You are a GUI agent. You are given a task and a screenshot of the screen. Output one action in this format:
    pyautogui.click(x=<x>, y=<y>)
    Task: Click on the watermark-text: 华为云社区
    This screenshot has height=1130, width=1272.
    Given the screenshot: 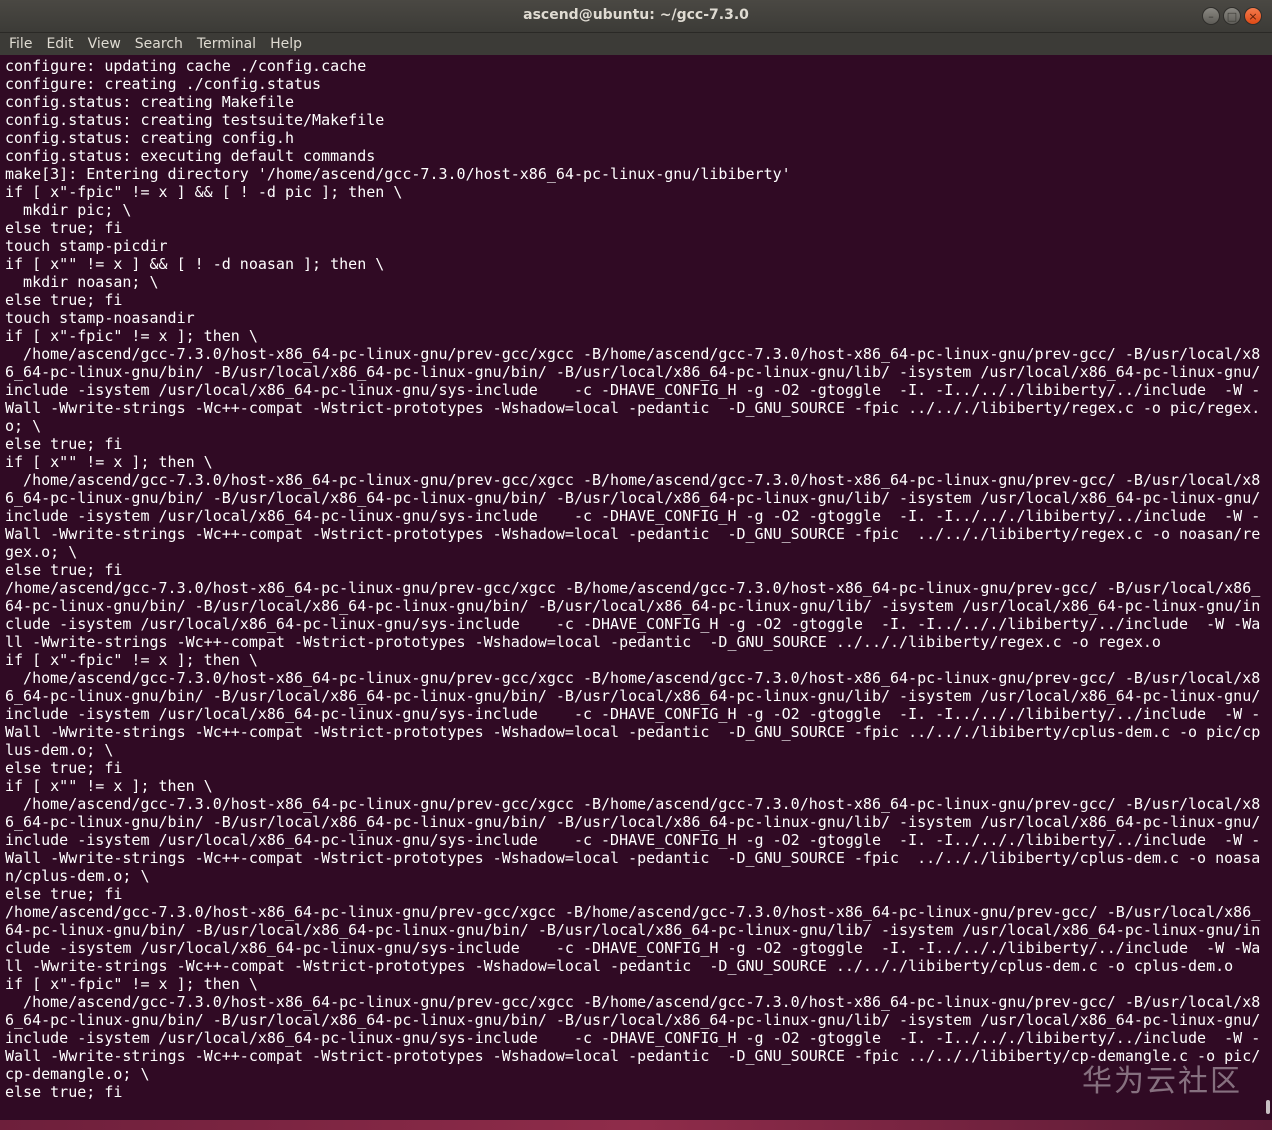 What is the action you would take?
    pyautogui.click(x=1162, y=1081)
    